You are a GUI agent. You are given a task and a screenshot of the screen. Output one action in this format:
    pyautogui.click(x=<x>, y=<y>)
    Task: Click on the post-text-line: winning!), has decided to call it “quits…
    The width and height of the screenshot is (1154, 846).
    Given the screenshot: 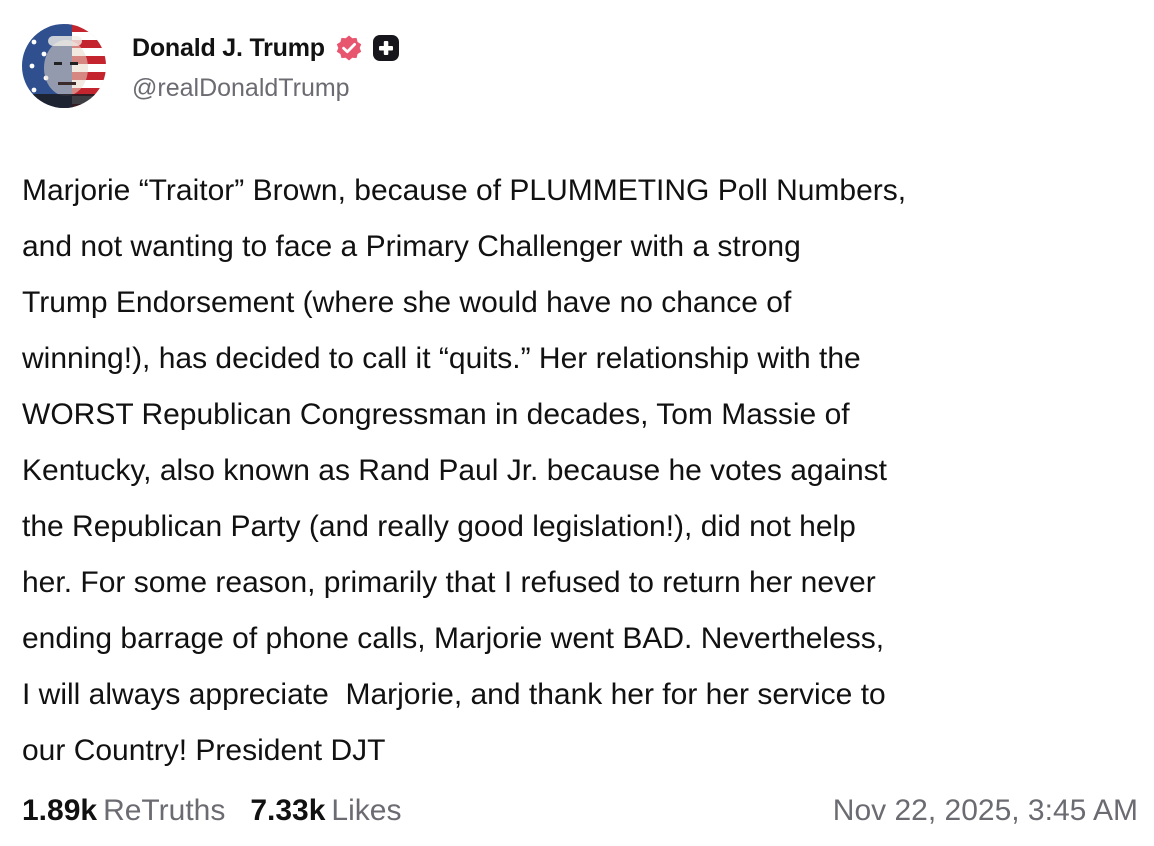 What is the action you would take?
    pyautogui.click(x=441, y=358)
    